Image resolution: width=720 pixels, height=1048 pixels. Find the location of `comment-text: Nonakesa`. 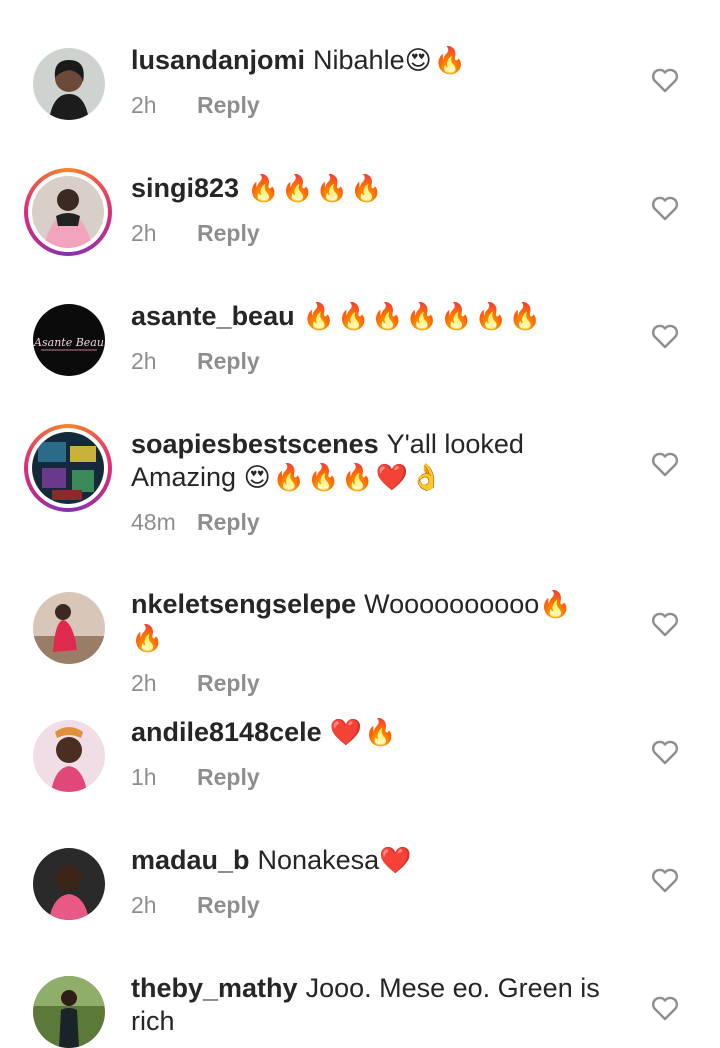

comment-text: Nonakesa is located at coordinates (318, 860).